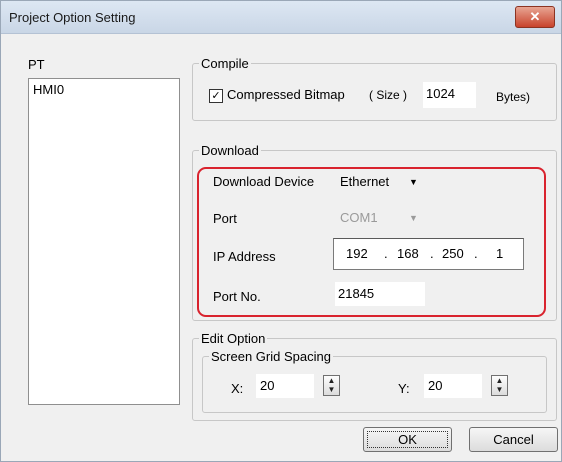  What do you see at coordinates (286, 94) in the screenshot?
I see `compressed-bitmap-label: Compressed Bitmap` at bounding box center [286, 94].